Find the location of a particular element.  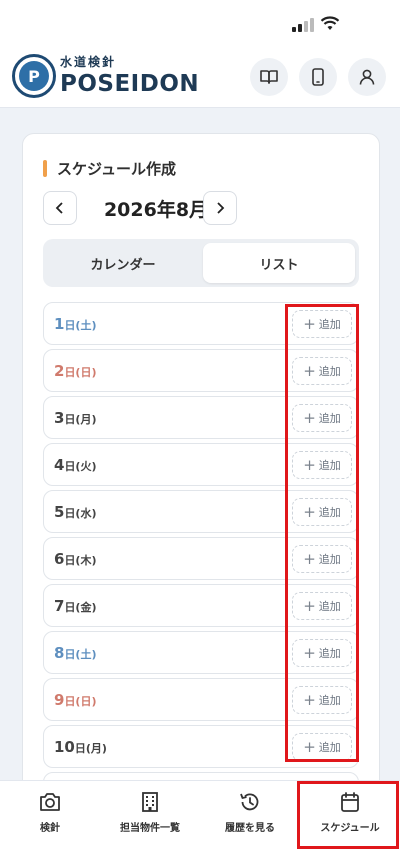

app-header: P 水道検針 POSEIDON is located at coordinates (200, 77).